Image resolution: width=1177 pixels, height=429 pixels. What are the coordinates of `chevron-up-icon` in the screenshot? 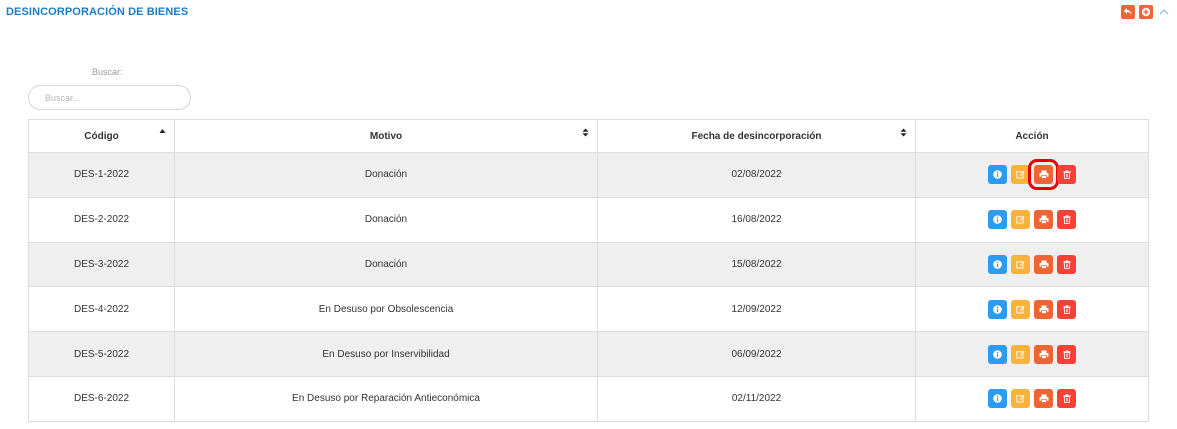 It's located at (1164, 12).